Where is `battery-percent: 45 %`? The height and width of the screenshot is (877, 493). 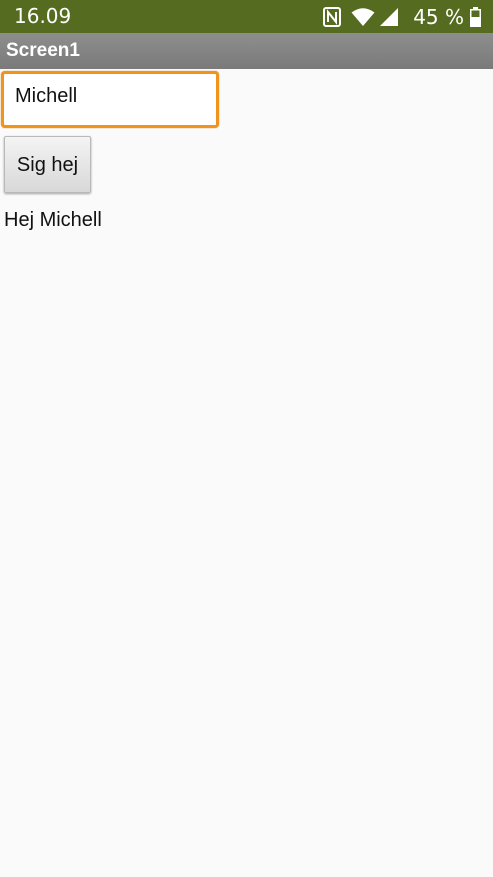 battery-percent: 45 % is located at coordinates (438, 16).